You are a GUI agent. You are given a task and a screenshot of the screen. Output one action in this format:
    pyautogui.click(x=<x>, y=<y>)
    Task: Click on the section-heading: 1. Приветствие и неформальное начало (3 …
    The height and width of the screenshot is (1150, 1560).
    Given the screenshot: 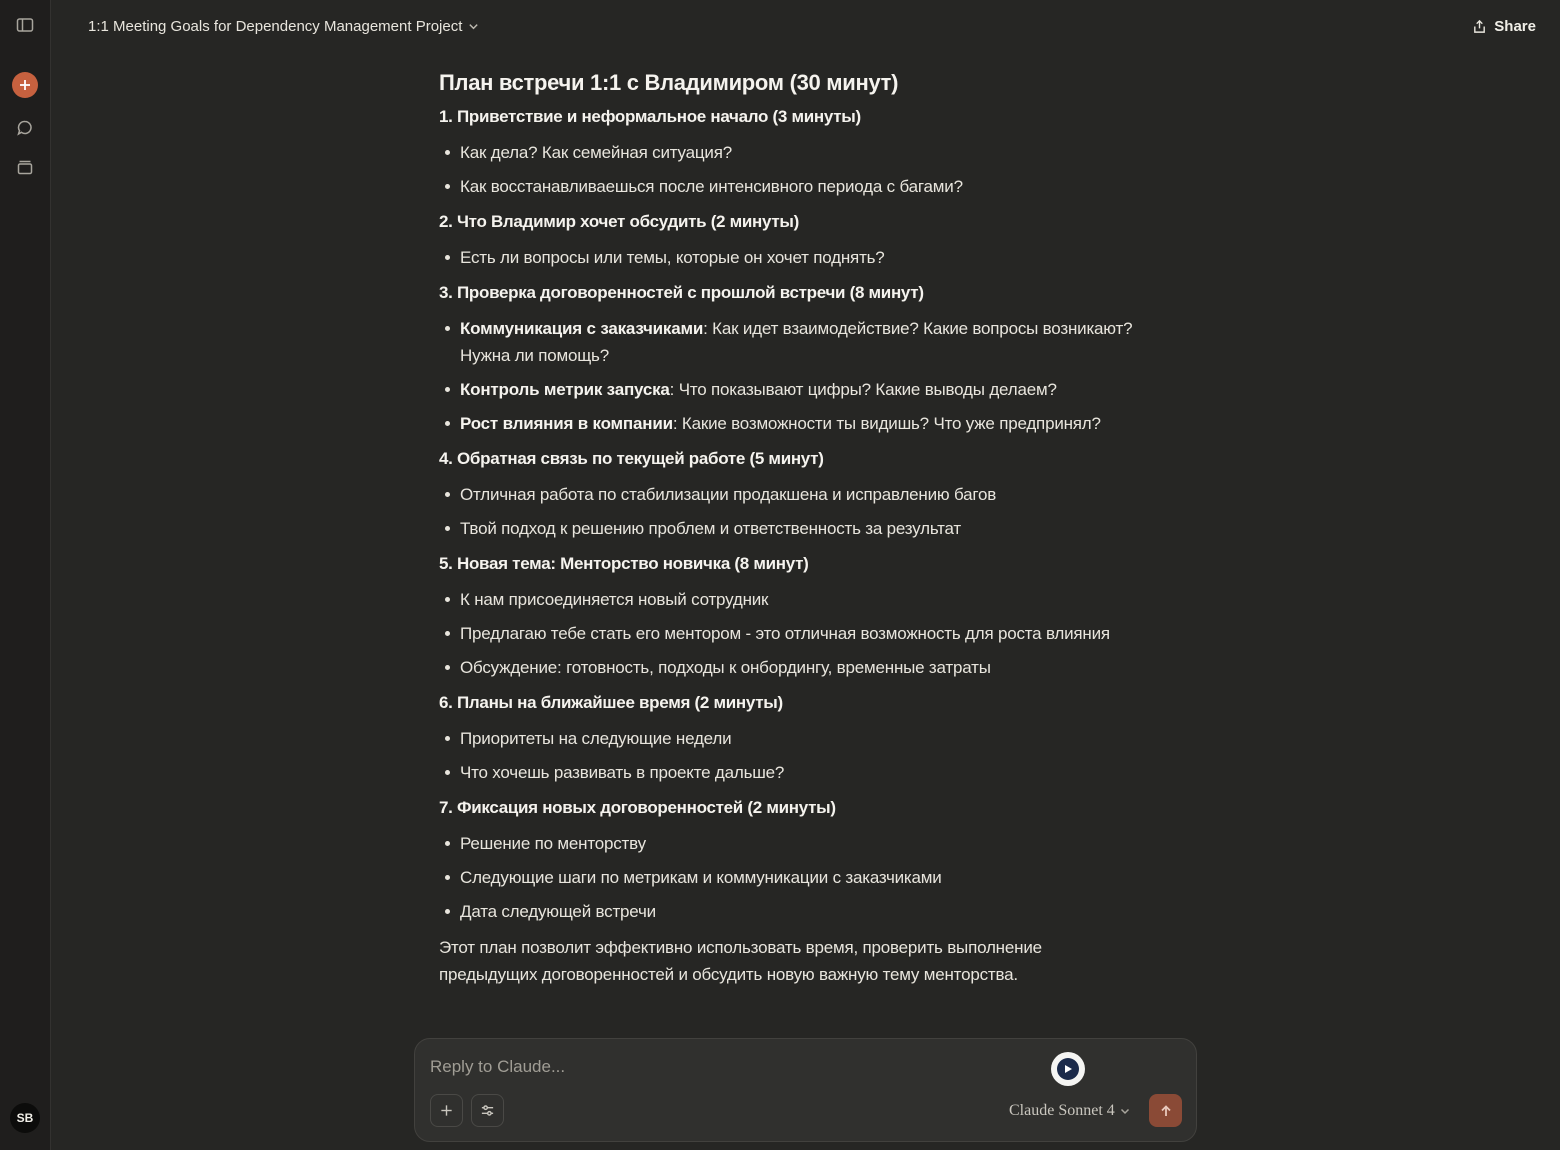 What is the action you would take?
    pyautogui.click(x=650, y=116)
    